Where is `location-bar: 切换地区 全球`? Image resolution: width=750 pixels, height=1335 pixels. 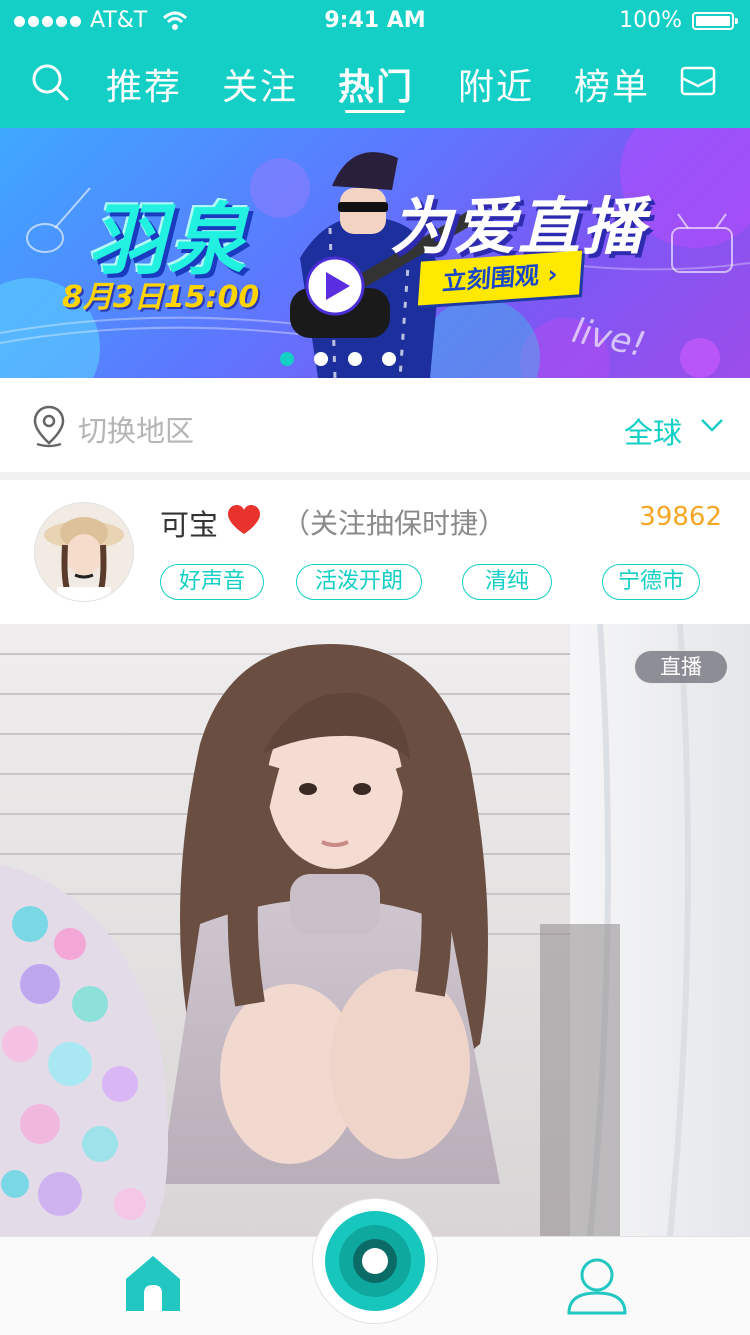
location-bar: 切换地区 全球 is located at coordinates (375, 425).